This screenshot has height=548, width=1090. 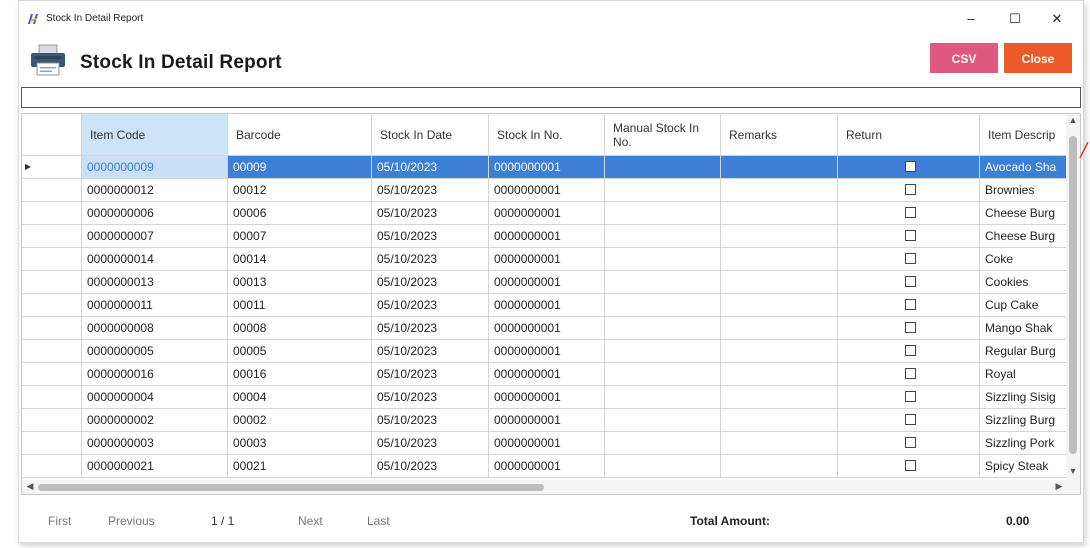 What do you see at coordinates (300, 282) in the screenshot?
I see `barcode-cell: 00013` at bounding box center [300, 282].